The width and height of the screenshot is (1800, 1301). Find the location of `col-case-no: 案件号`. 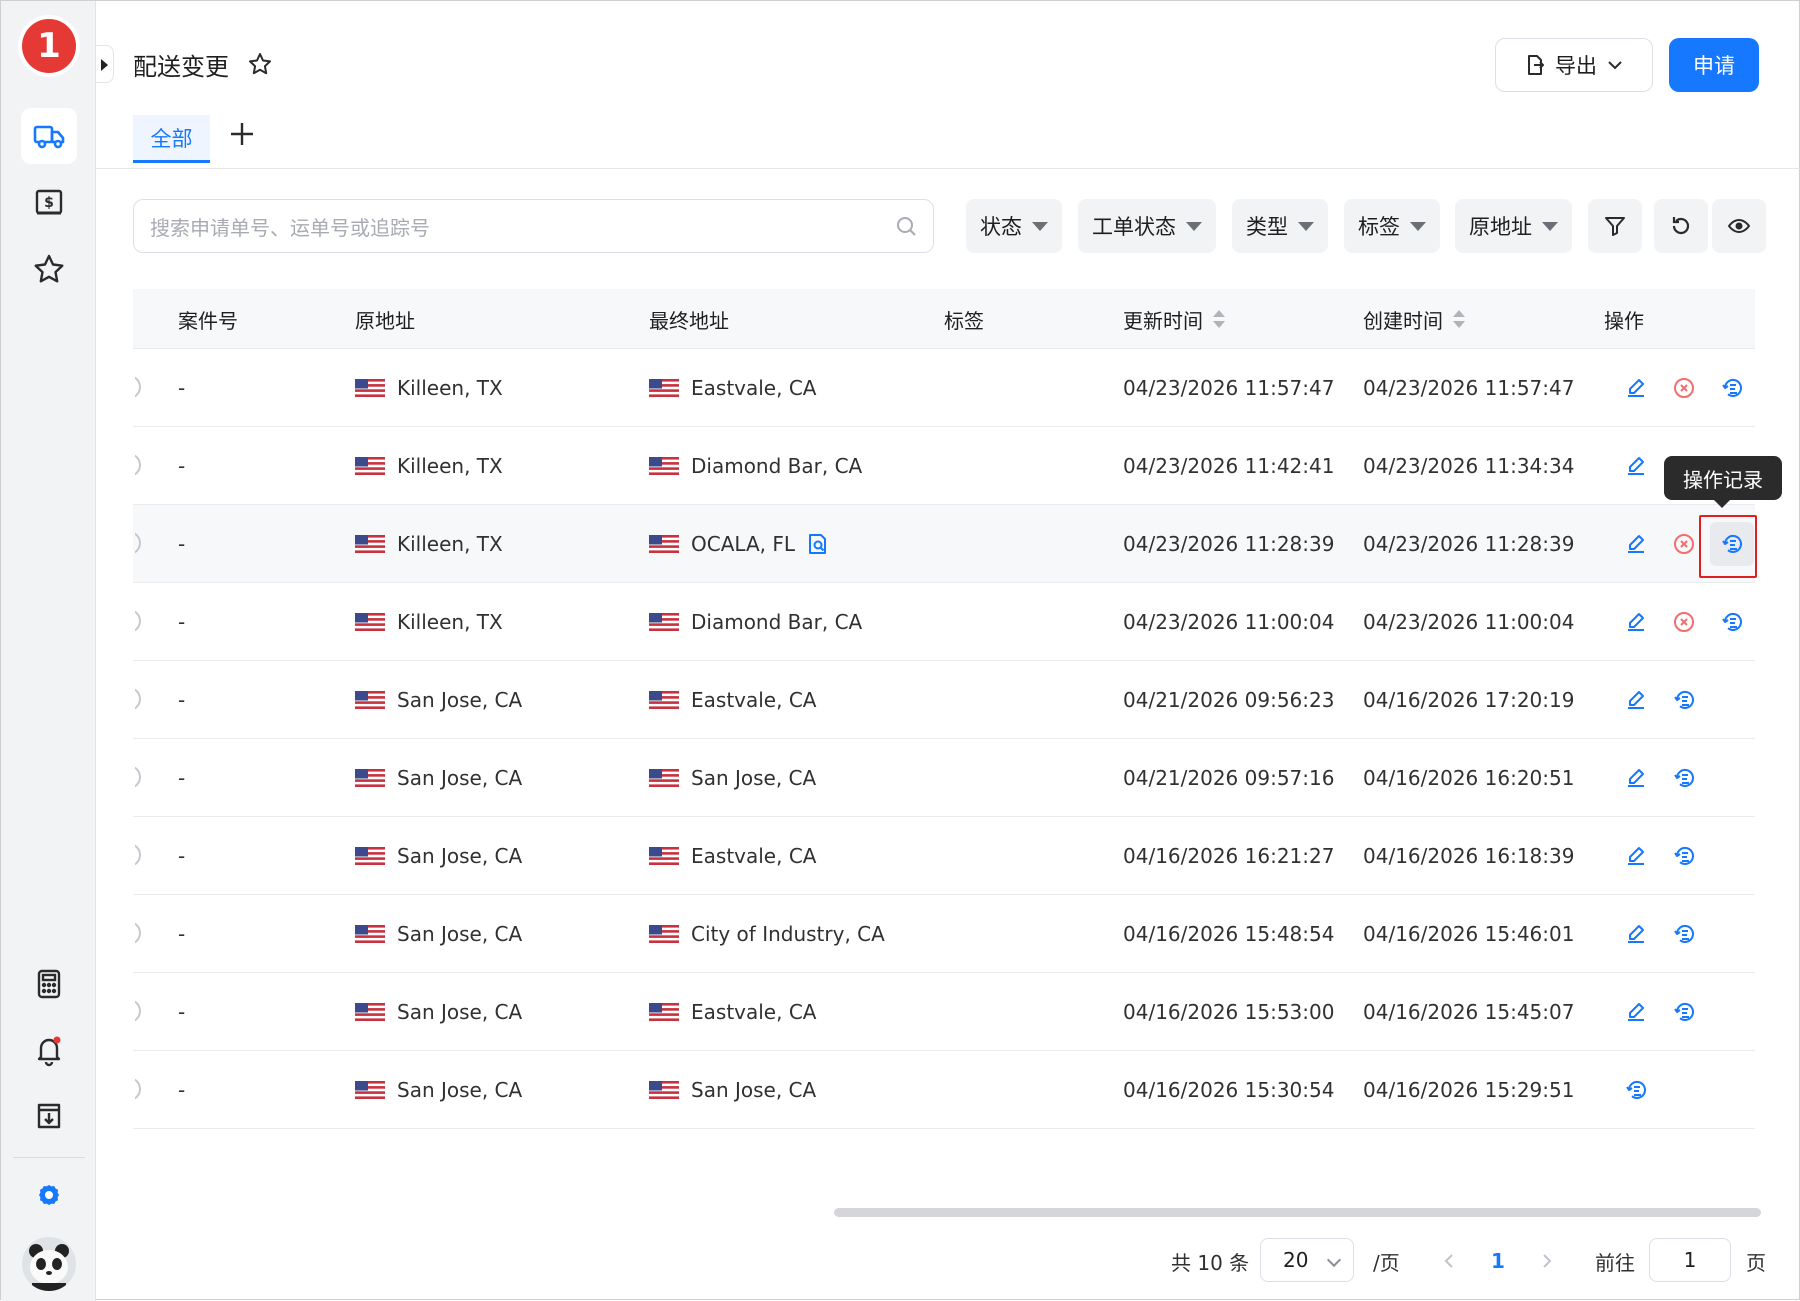

col-case-no: 案件号 is located at coordinates (208, 320).